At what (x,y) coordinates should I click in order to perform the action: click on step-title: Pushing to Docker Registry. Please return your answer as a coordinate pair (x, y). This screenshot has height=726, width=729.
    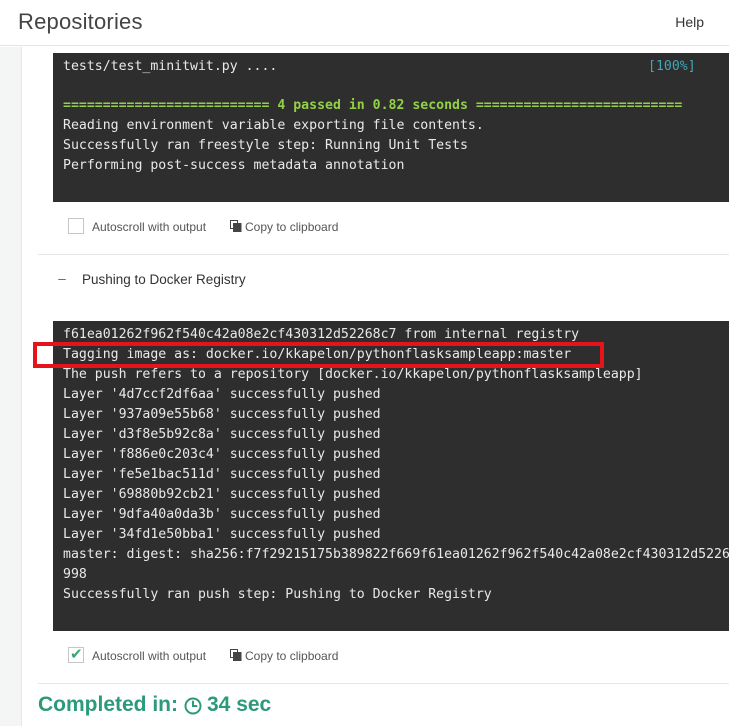
    Looking at the image, I should click on (164, 279).